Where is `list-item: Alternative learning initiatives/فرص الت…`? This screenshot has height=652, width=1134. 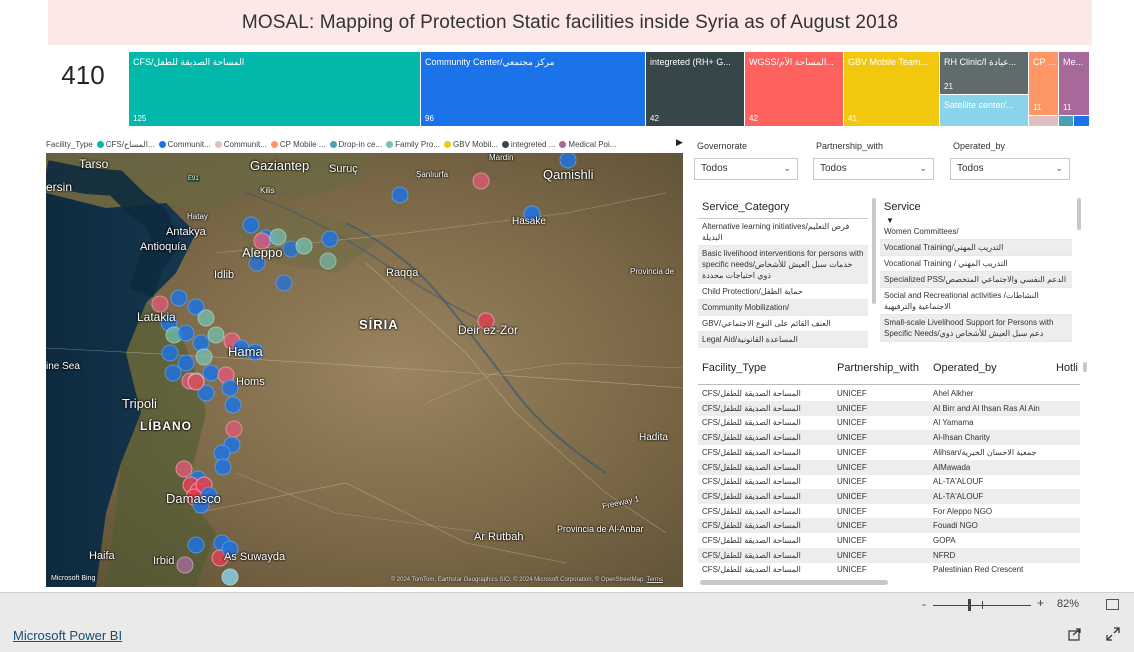
list-item: Alternative learning initiatives/فرص الت… is located at coordinates (783, 232).